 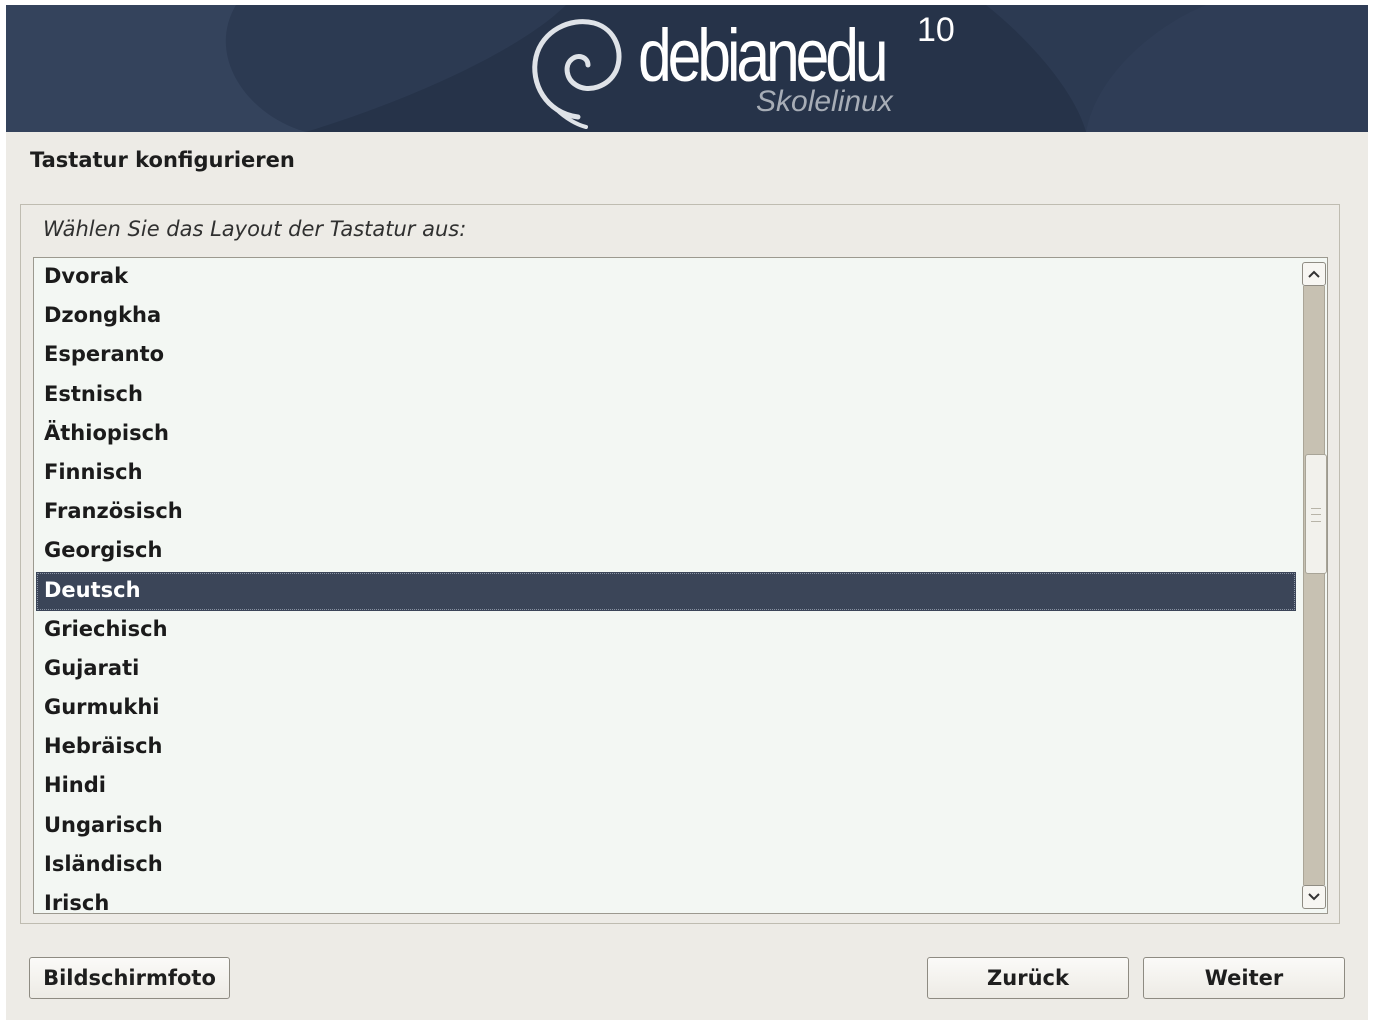 What do you see at coordinates (162, 160) in the screenshot?
I see `page-title: Tastatur konfigurieren` at bounding box center [162, 160].